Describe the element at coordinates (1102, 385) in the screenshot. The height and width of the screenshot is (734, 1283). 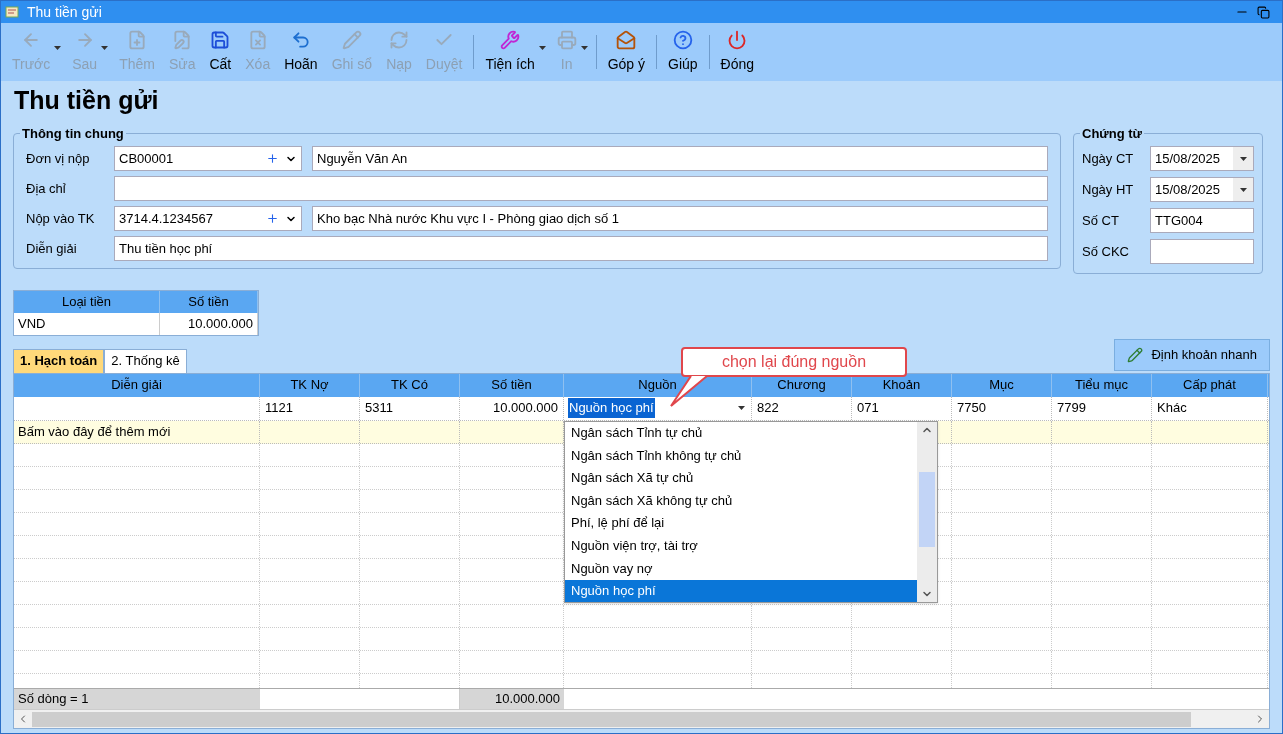
I see `column-header: Tiểu mục` at that location.